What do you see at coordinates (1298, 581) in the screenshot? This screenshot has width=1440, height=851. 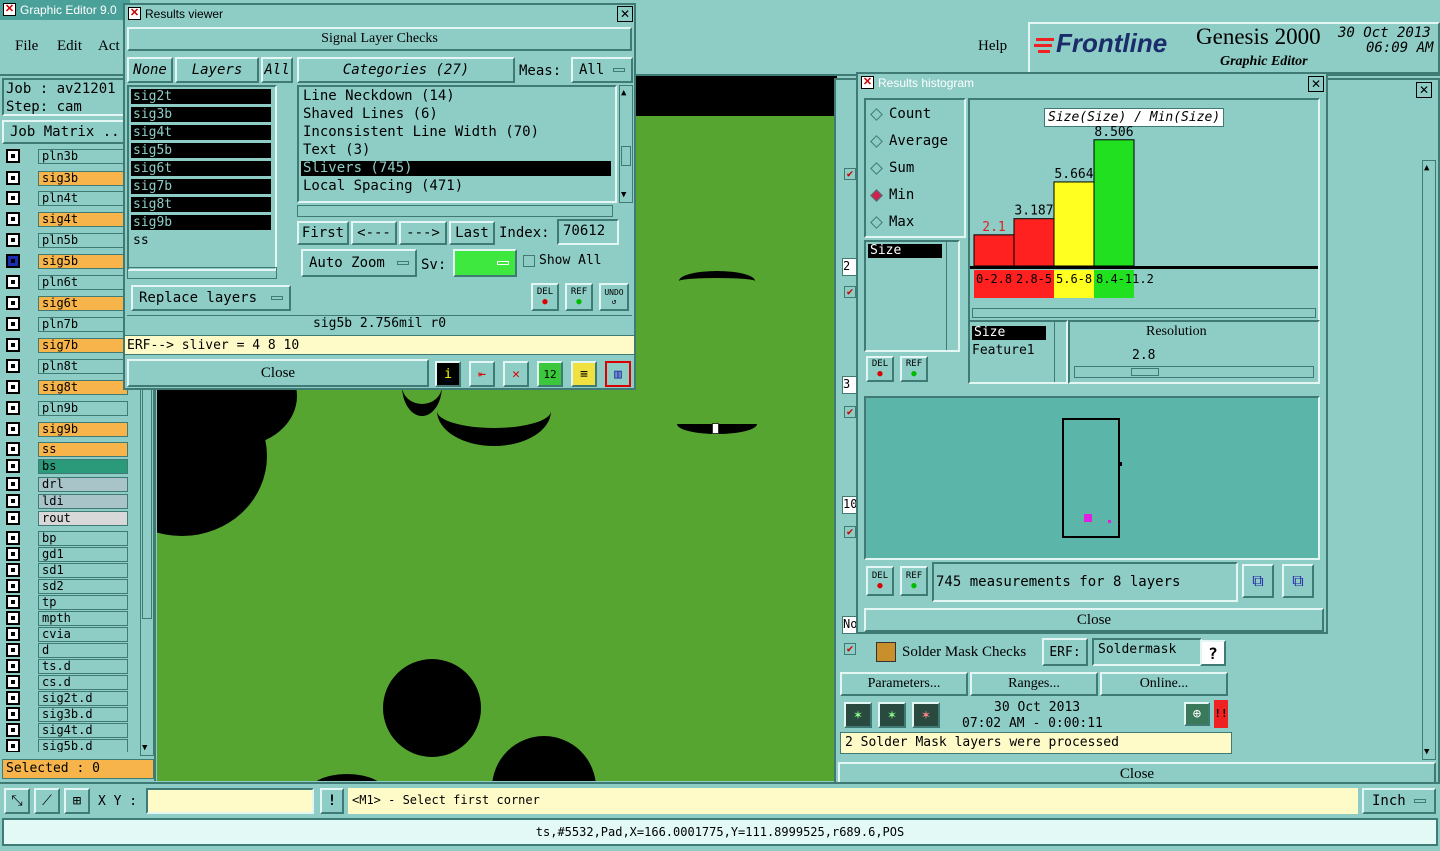 I see `report-icon: ⧉` at bounding box center [1298, 581].